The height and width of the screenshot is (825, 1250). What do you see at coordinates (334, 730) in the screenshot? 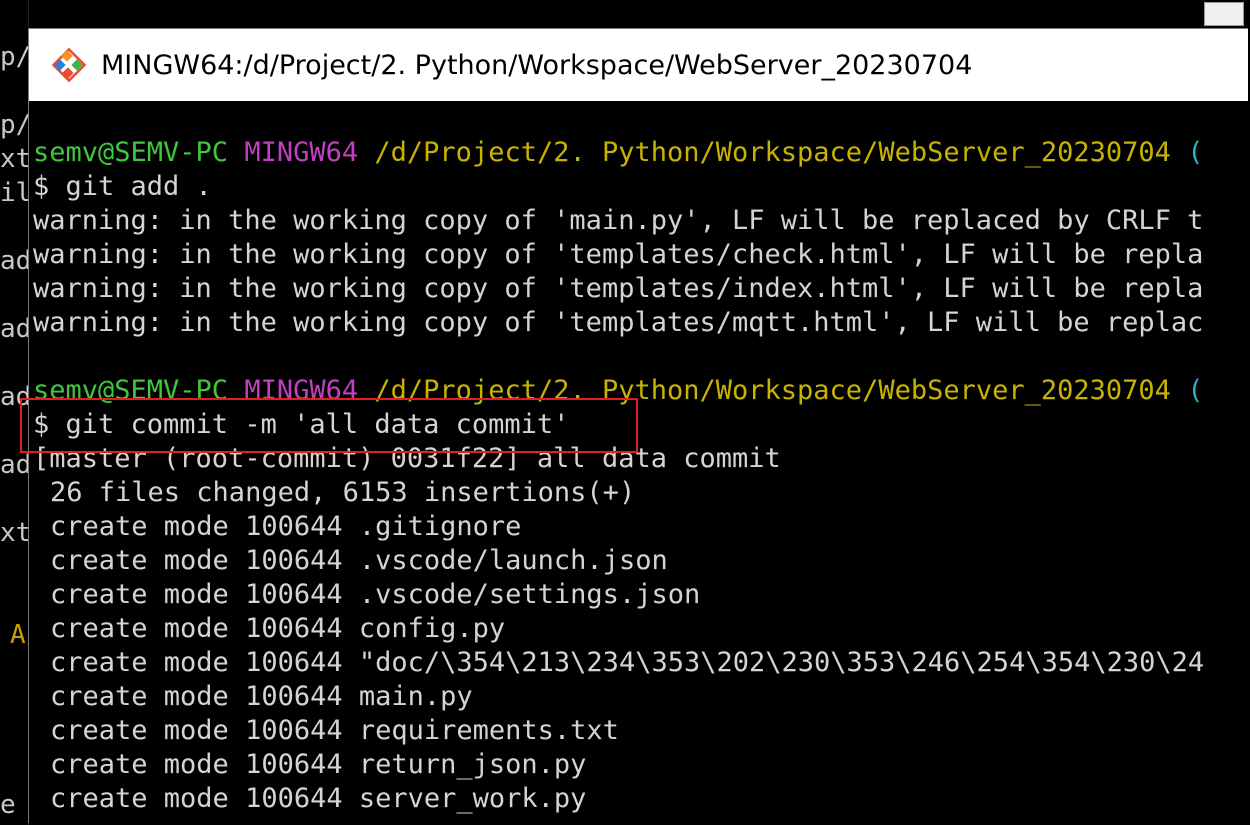
I see `file-line: create mode 100644 requirements.txt` at bounding box center [334, 730].